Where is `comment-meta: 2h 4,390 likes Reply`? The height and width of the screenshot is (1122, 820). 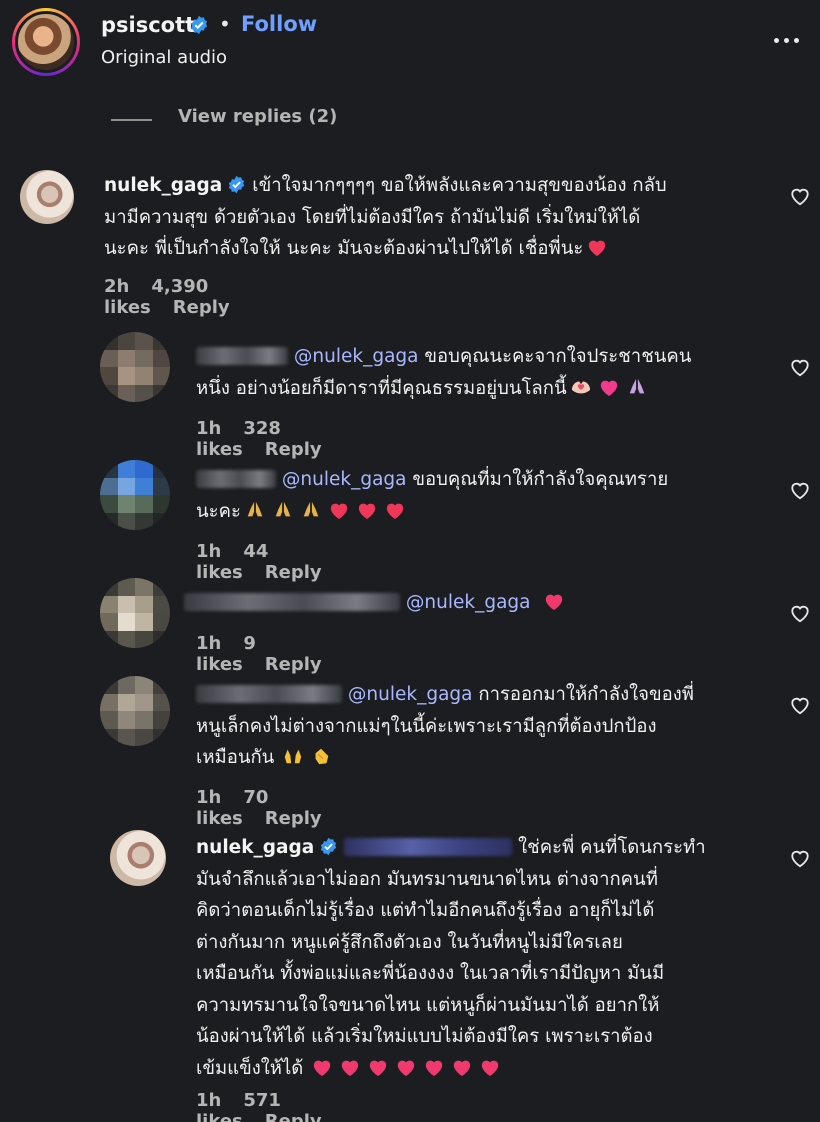
comment-meta: 2h 4,390 likes Reply is located at coordinates (178, 297).